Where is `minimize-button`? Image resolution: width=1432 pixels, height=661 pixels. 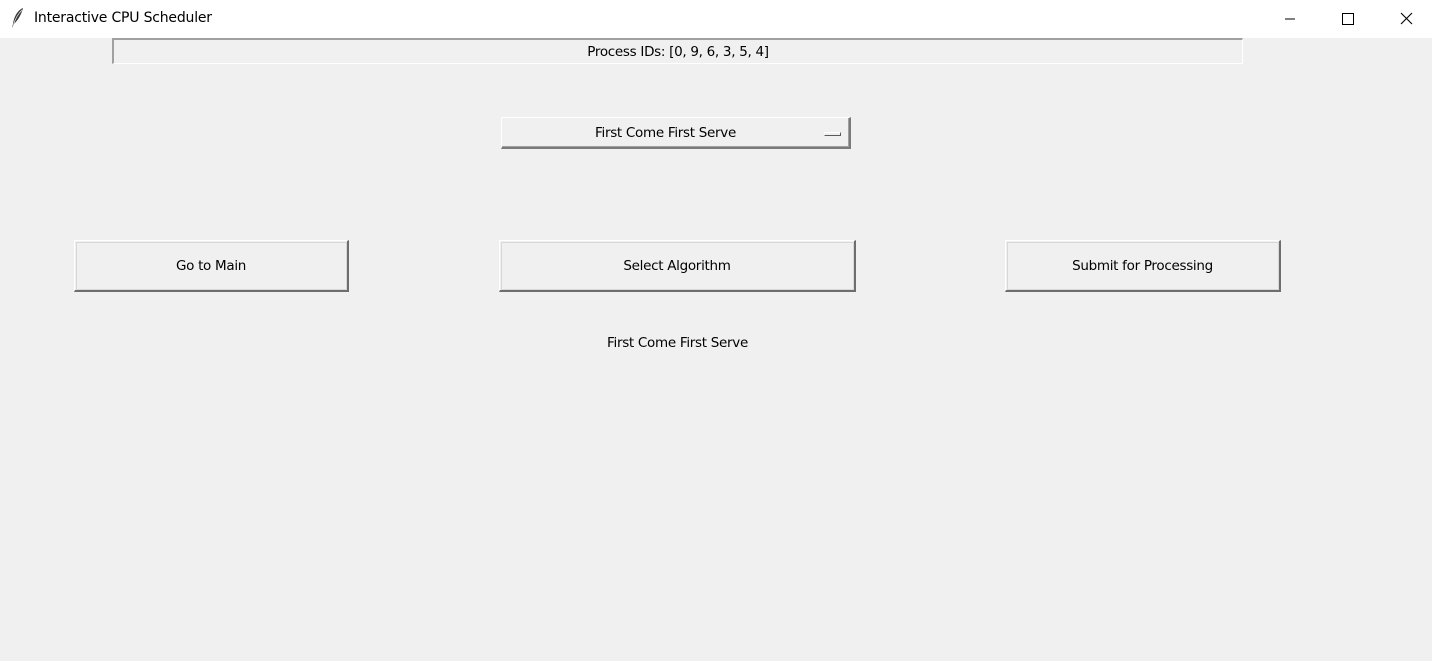 minimize-button is located at coordinates (1290, 19).